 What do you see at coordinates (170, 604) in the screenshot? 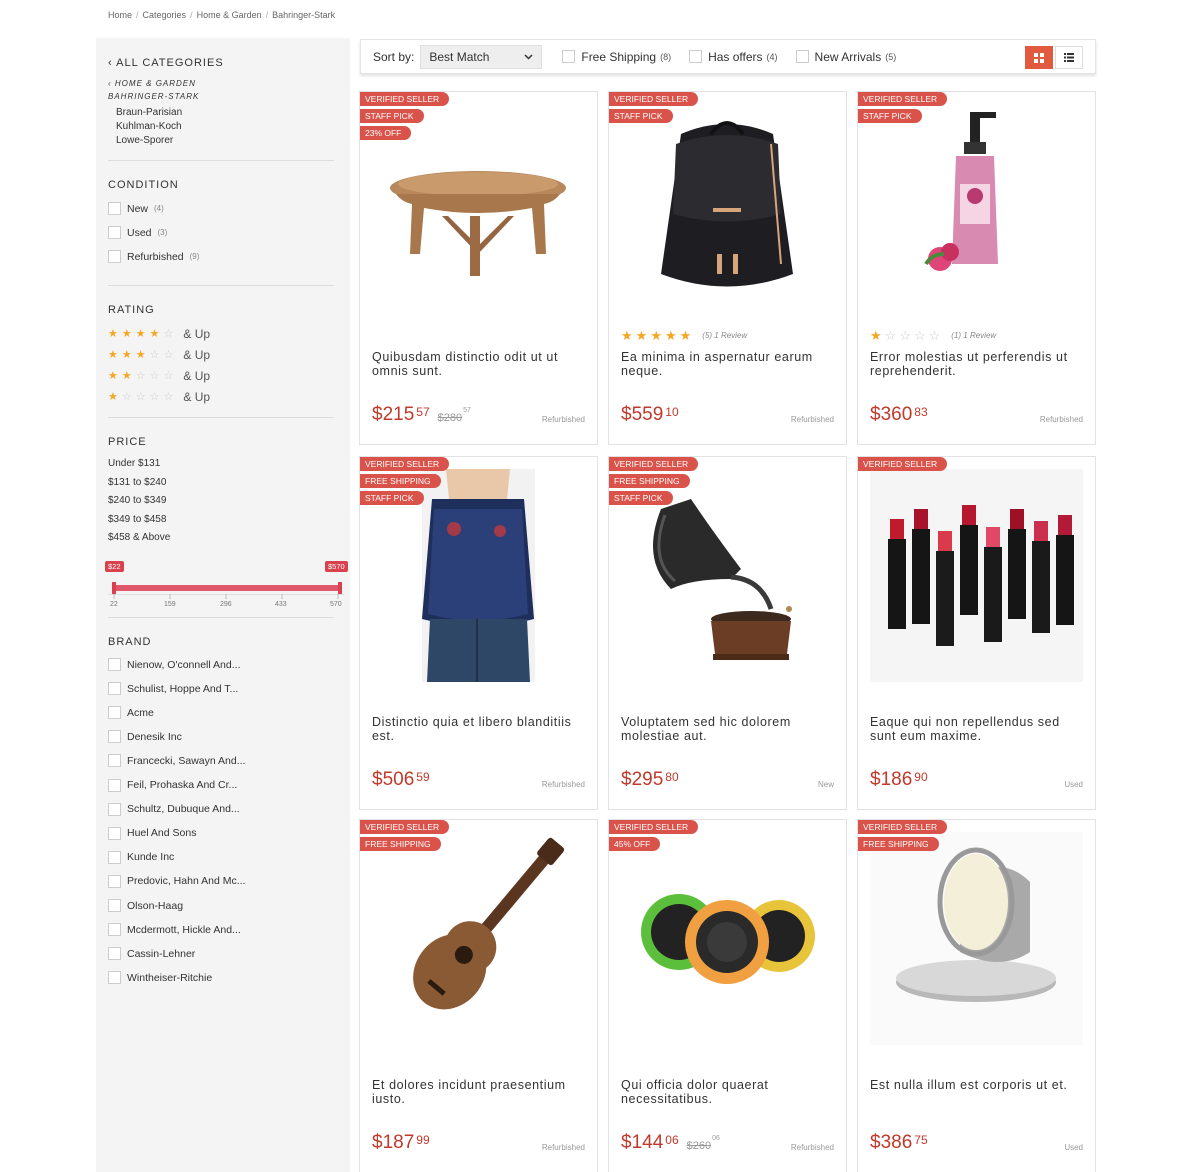
I see `price-tick-label: 159` at bounding box center [170, 604].